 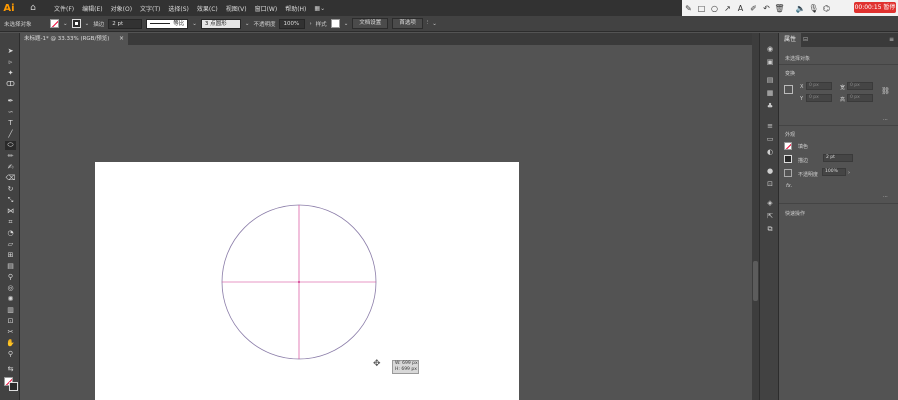 I want to click on curvature-tool-icon: ∽, so click(x=10, y=112).